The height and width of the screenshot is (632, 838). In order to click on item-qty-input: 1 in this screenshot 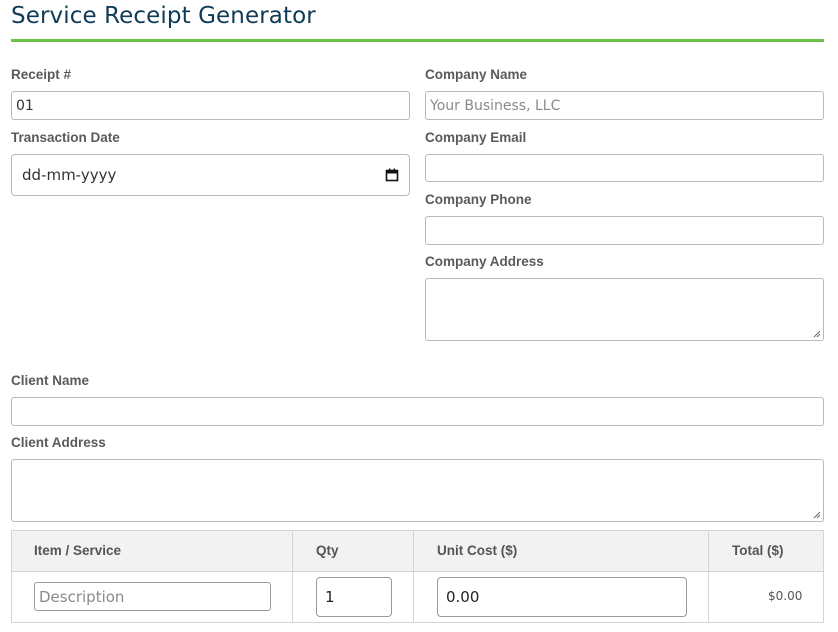, I will do `click(354, 597)`.